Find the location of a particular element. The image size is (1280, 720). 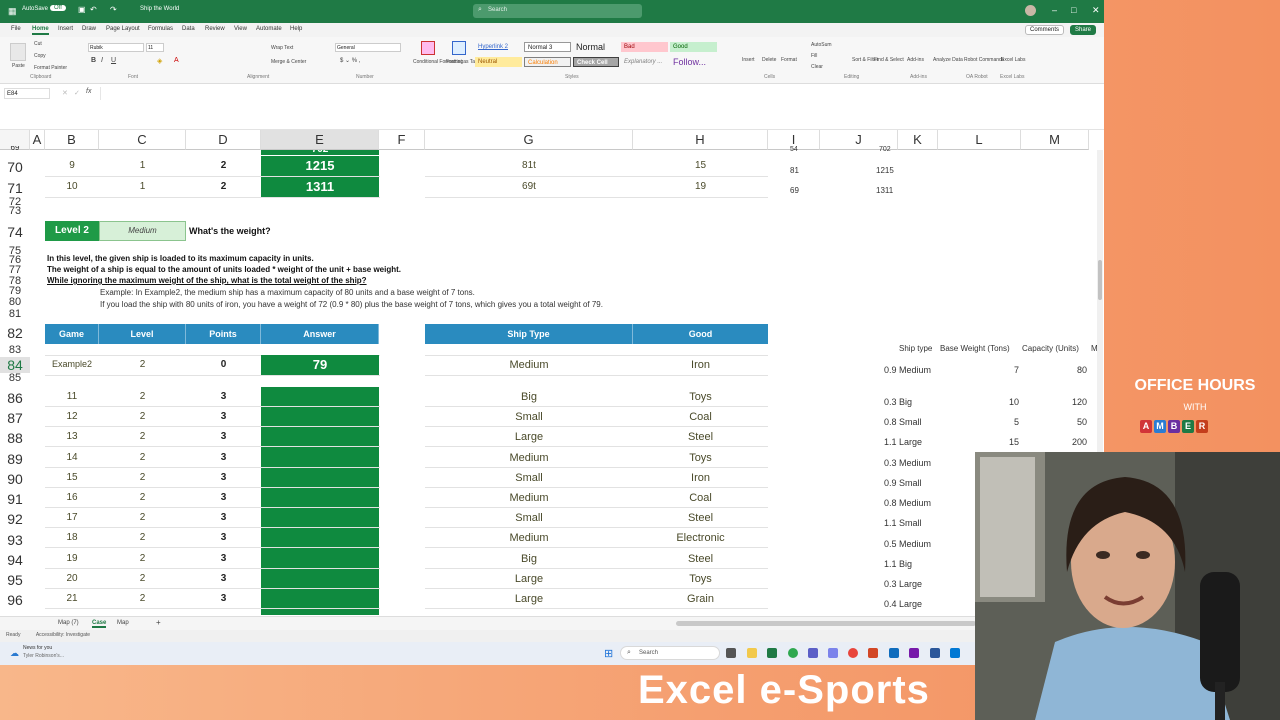

column-header-a: A is located at coordinates (37, 140).